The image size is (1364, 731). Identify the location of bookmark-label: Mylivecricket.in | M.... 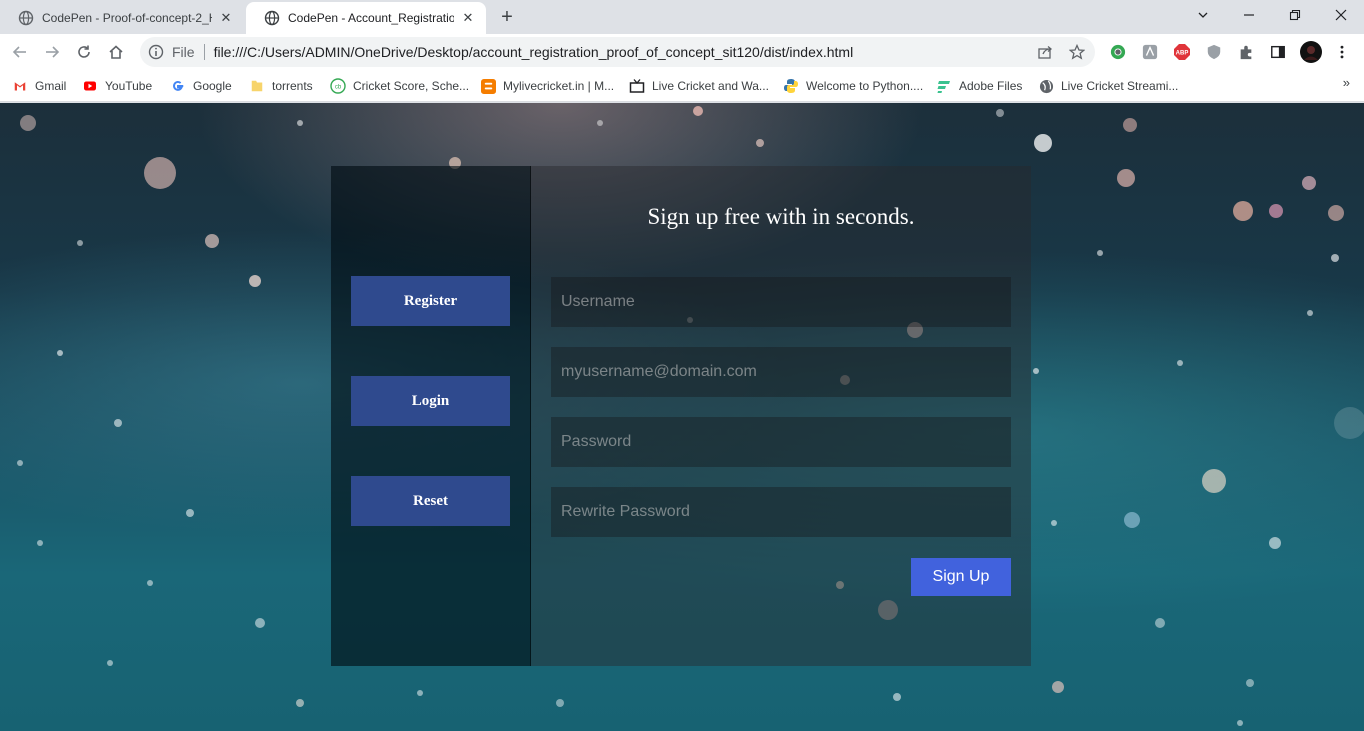
(559, 86).